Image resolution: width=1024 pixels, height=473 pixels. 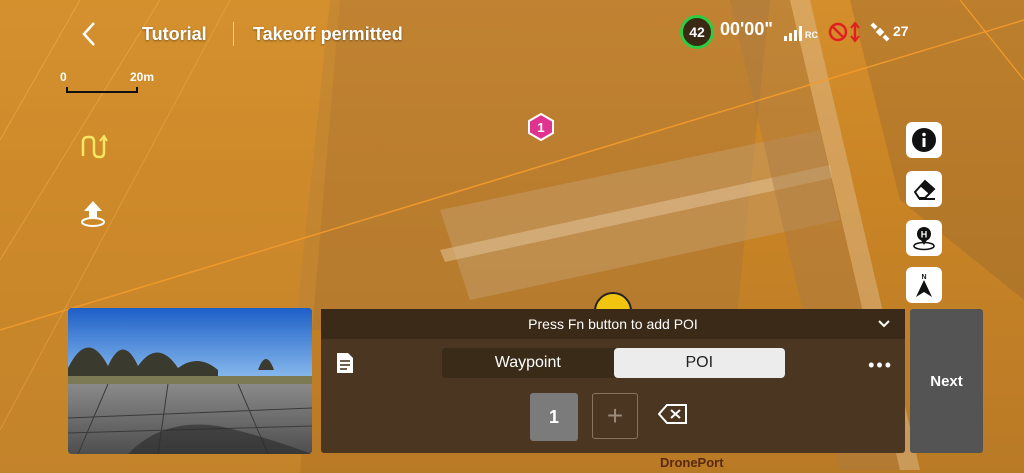 What do you see at coordinates (102, 90) in the screenshot?
I see `scale-bar` at bounding box center [102, 90].